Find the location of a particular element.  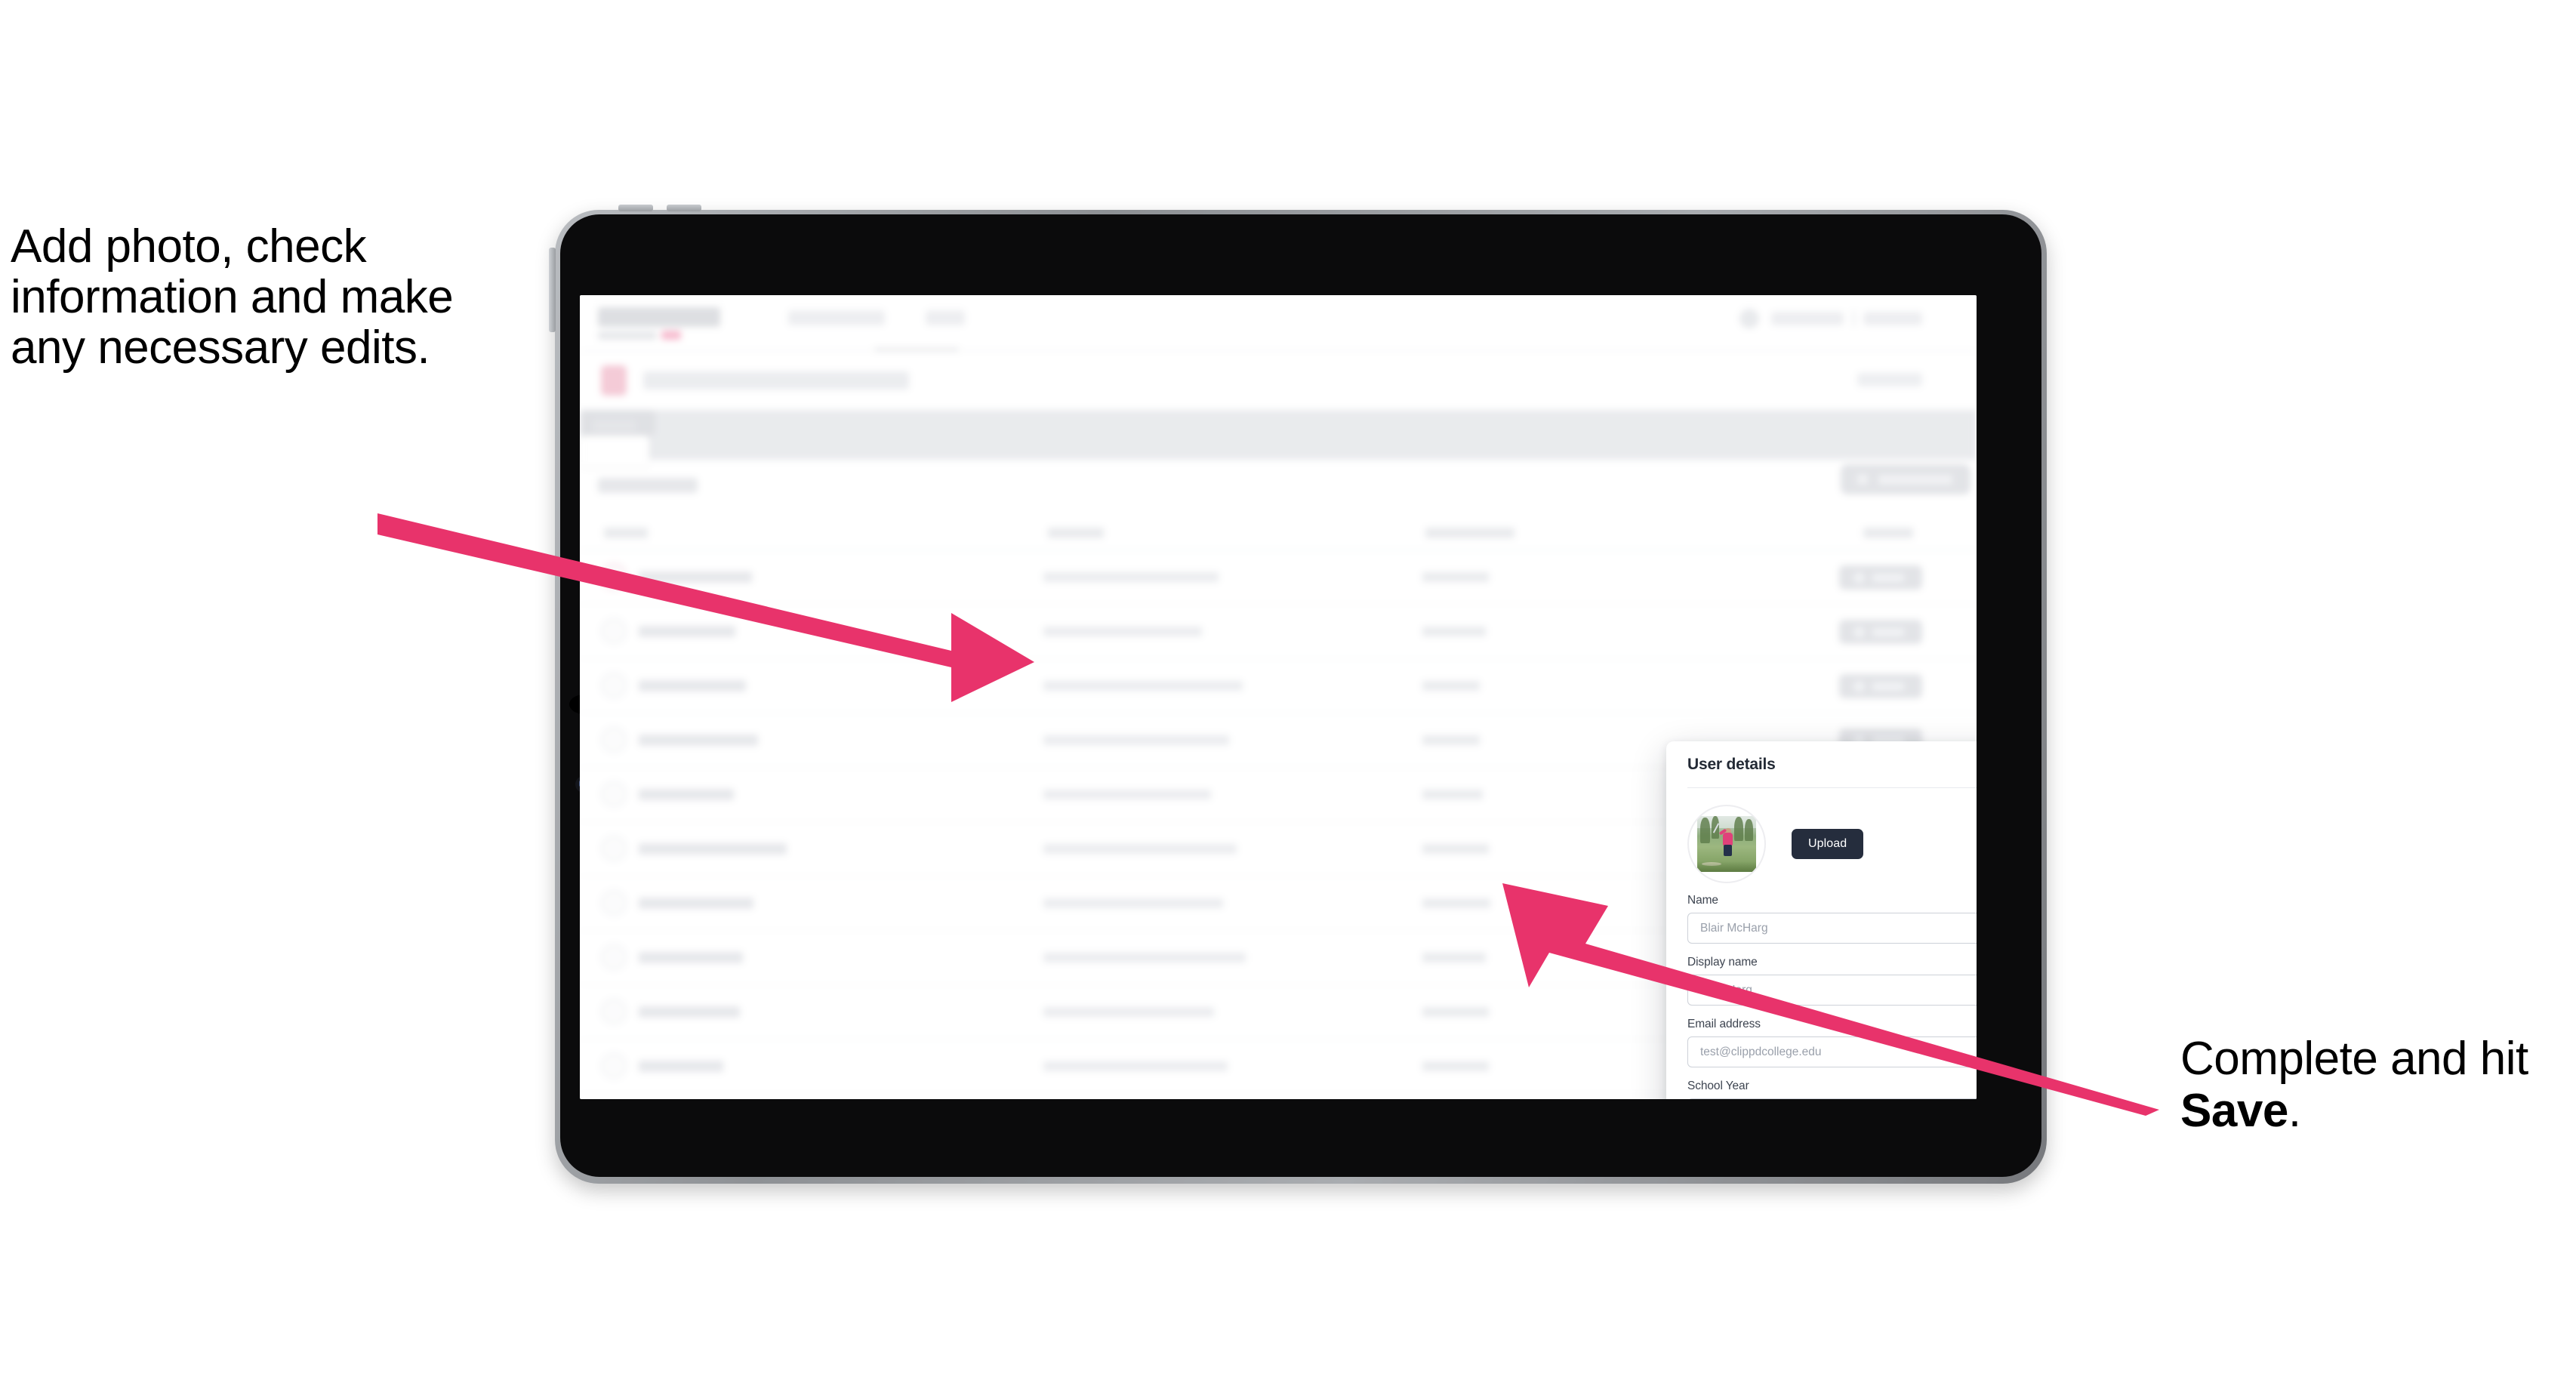

field-label: Name is located at coordinates (1703, 900).